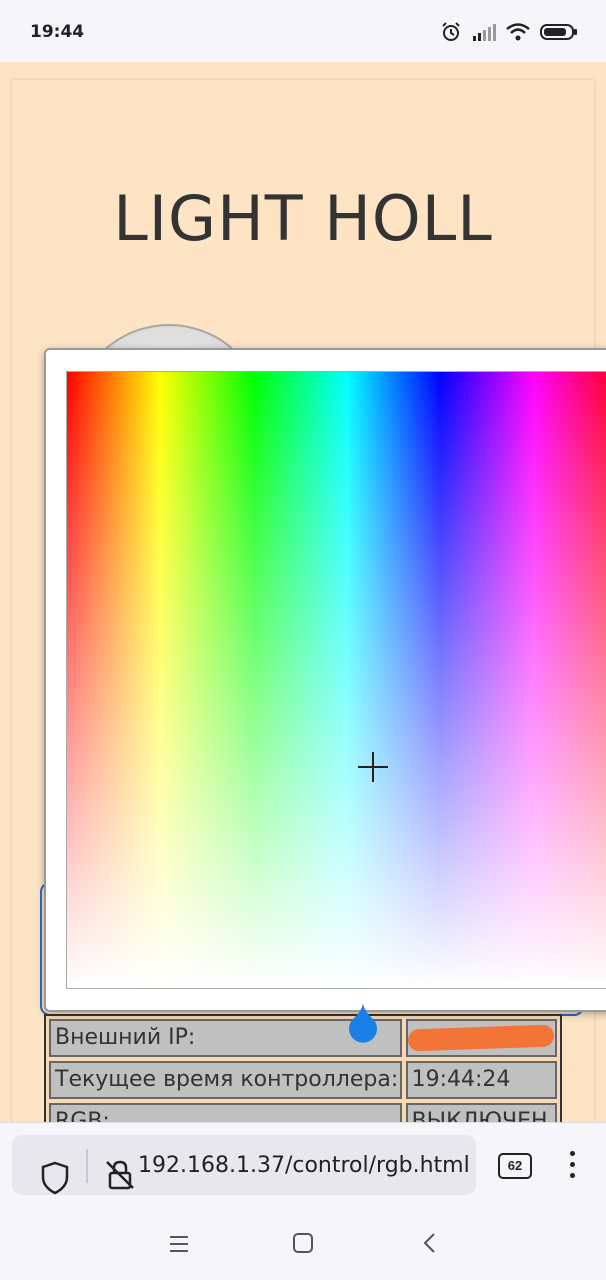  I want to click on overflow-menu-icon, so click(574, 1167).